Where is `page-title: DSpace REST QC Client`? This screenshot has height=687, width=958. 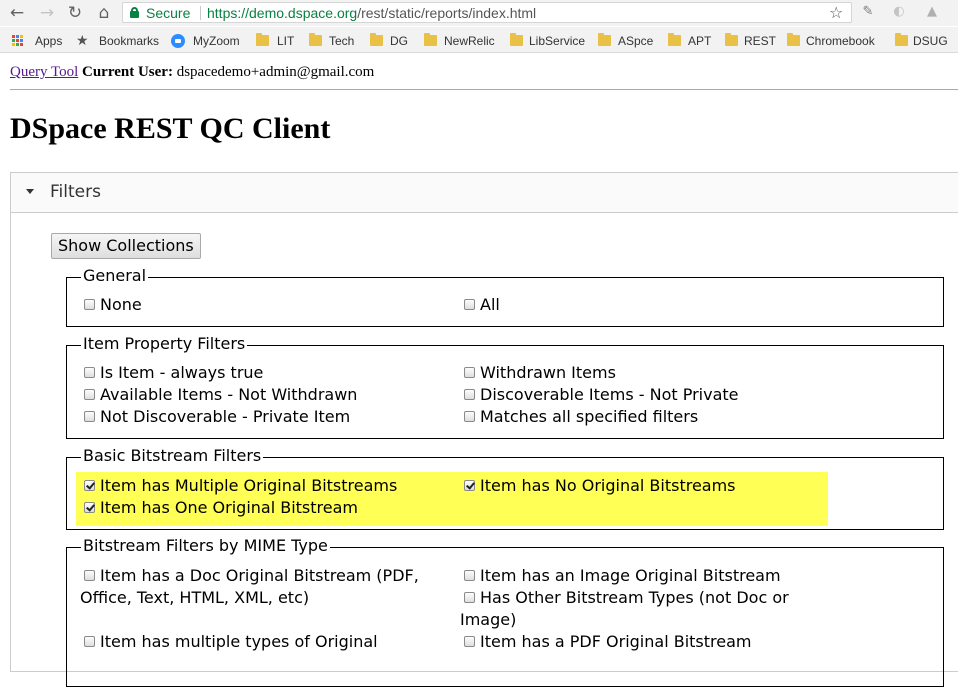
page-title: DSpace REST QC Client is located at coordinates (170, 128).